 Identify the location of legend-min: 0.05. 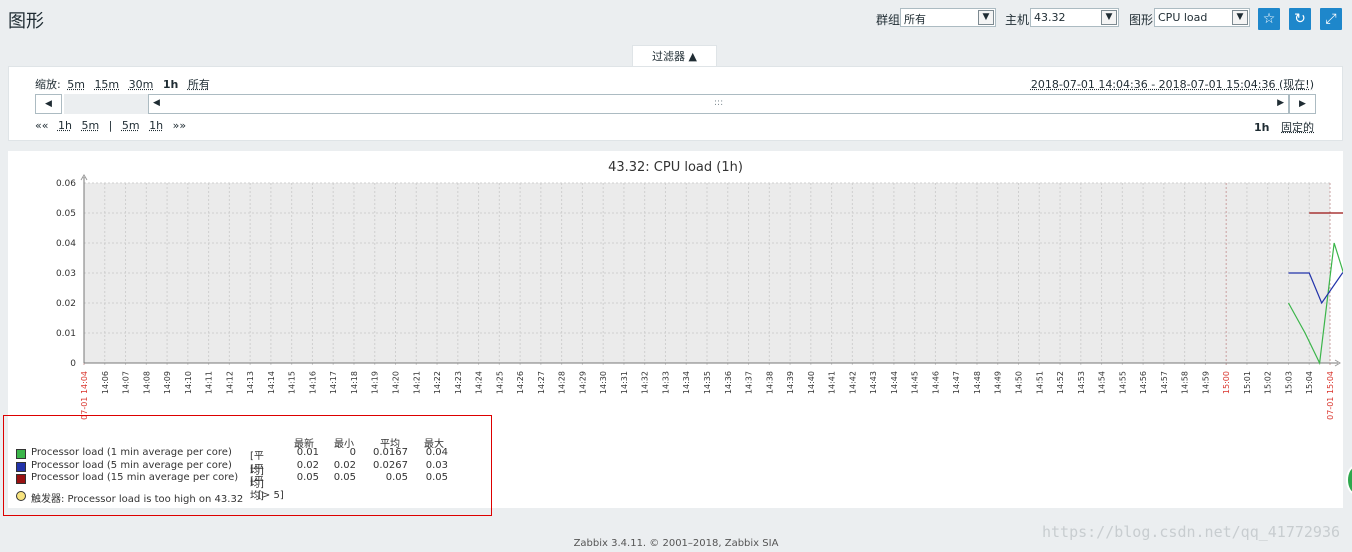
(344, 477).